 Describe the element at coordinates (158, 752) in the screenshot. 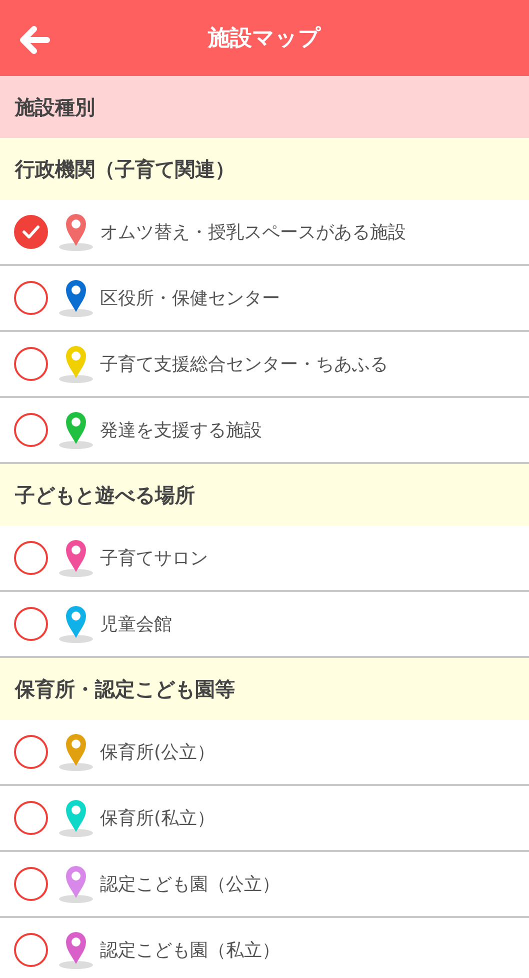

I see `category-label: 保育所(公立）` at that location.